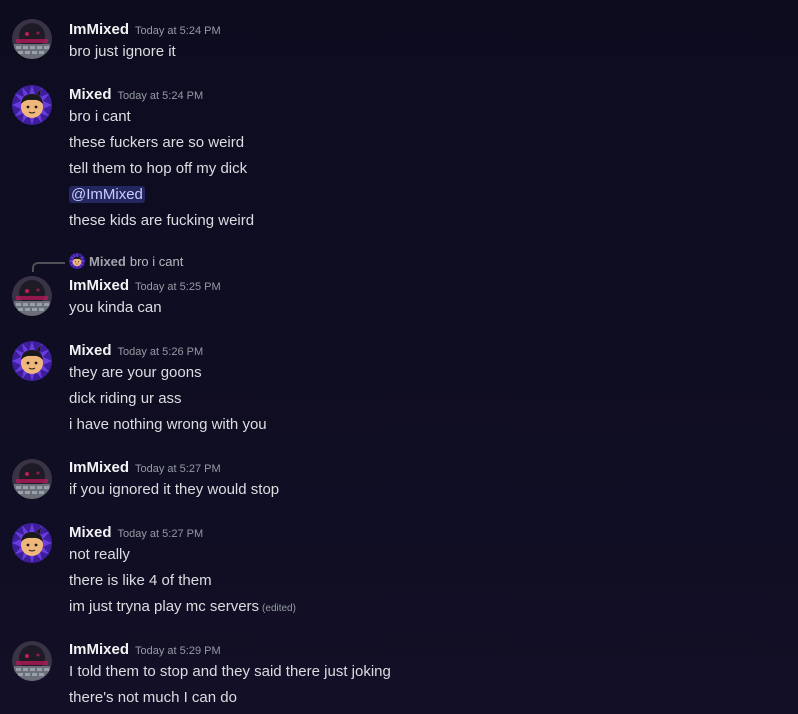 The image size is (798, 714). I want to click on message-text: i have nothing wrong with you, so click(168, 424).